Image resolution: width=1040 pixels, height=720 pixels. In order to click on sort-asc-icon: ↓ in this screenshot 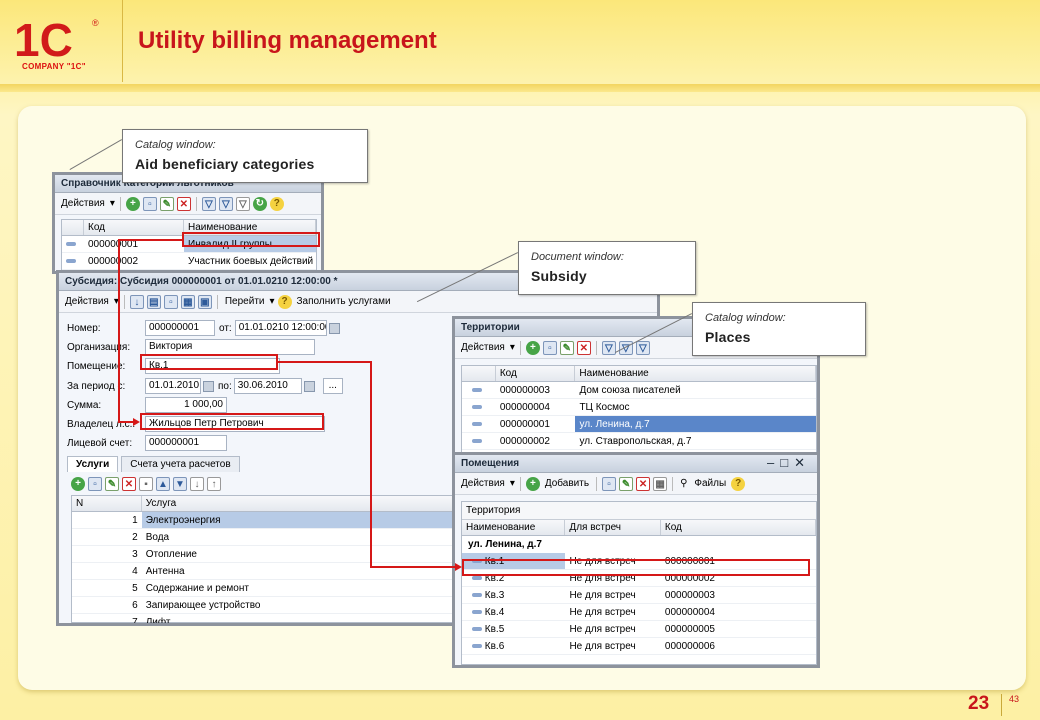, I will do `click(197, 484)`.